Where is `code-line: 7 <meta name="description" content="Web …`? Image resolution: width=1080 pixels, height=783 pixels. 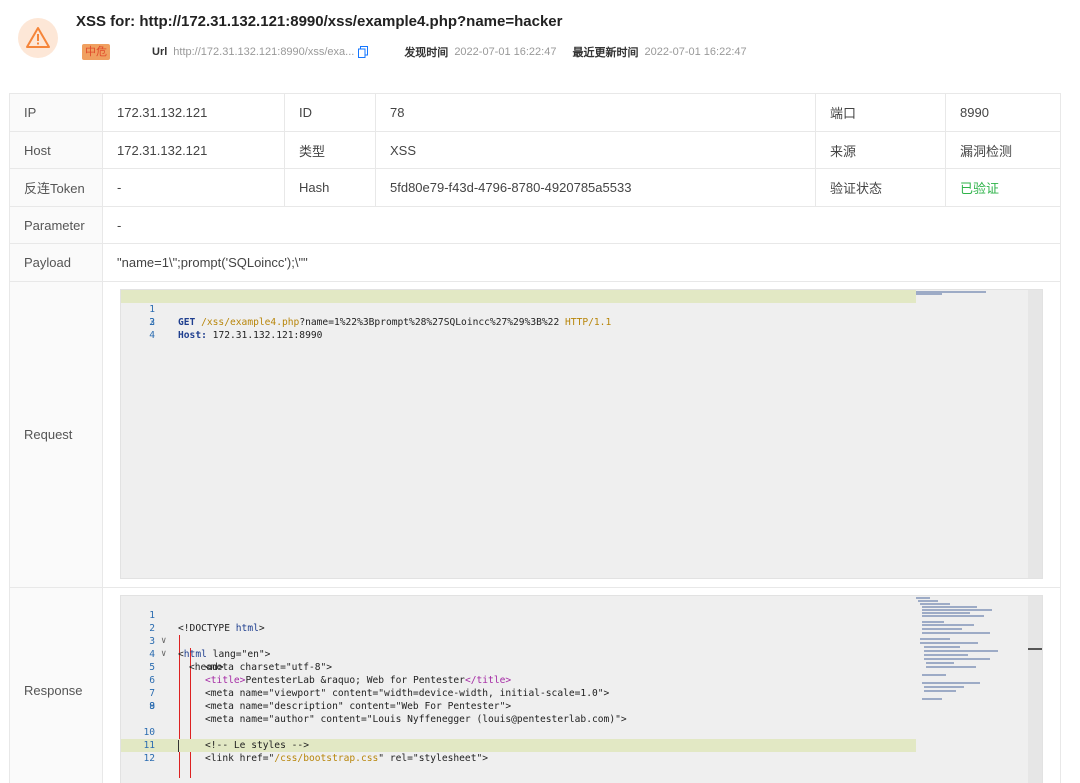
code-line: 7 <meta name="description" content="Web … is located at coordinates (330, 700).